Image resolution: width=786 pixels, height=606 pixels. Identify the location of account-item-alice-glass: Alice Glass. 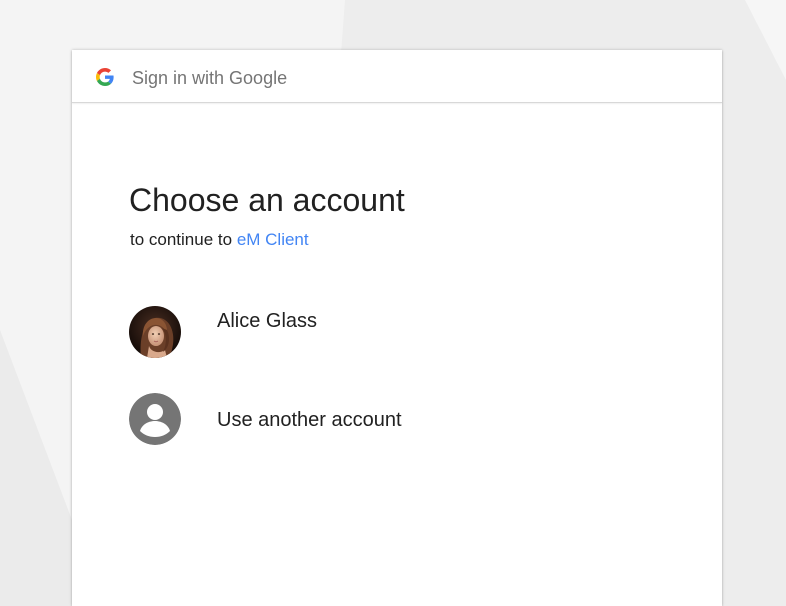
(397, 313).